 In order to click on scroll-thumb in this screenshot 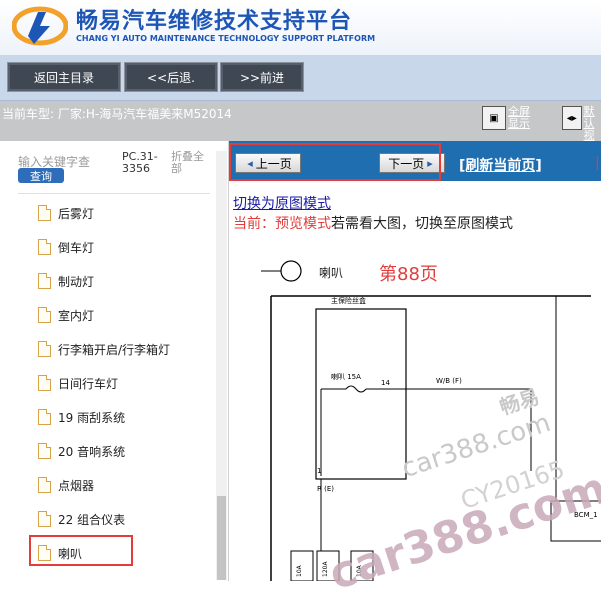, I will do `click(221, 538)`.